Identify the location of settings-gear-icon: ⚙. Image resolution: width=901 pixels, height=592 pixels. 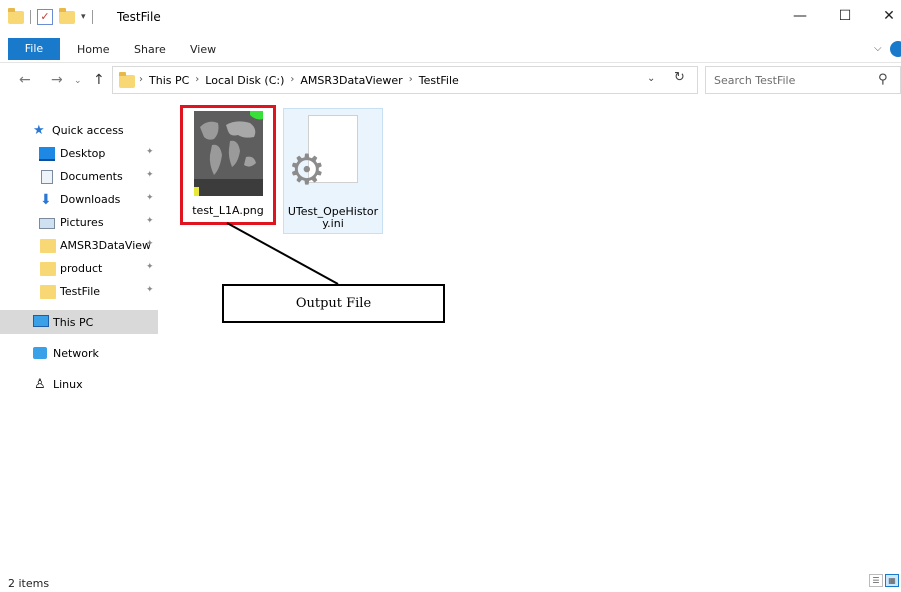
(307, 169).